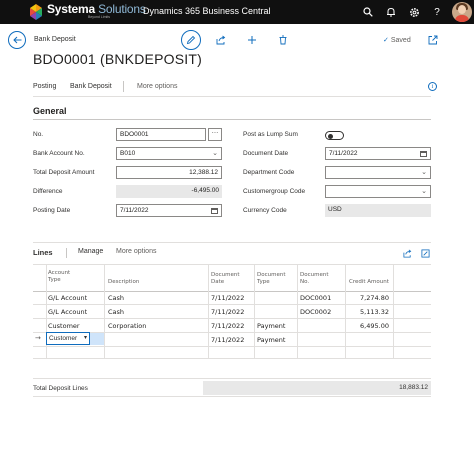 This screenshot has height=454, width=474. Describe the element at coordinates (368, 298) in the screenshot. I see `cell-credit-amount: 7,274.80` at that location.